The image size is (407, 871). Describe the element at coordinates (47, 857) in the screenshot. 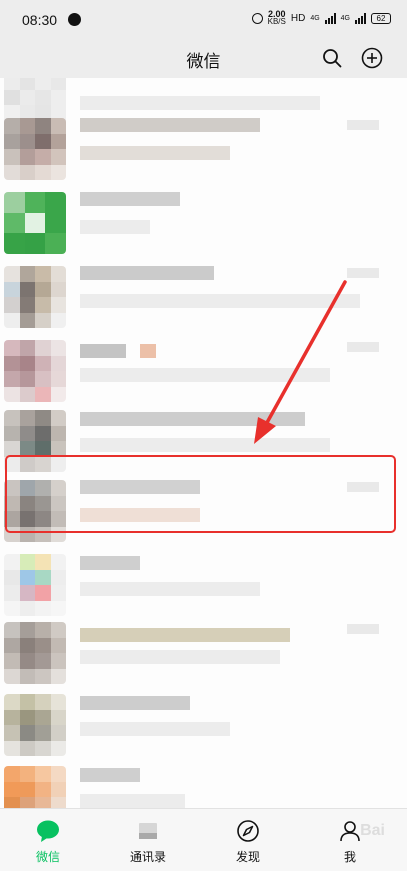

I see `tab-label: 微信` at that location.